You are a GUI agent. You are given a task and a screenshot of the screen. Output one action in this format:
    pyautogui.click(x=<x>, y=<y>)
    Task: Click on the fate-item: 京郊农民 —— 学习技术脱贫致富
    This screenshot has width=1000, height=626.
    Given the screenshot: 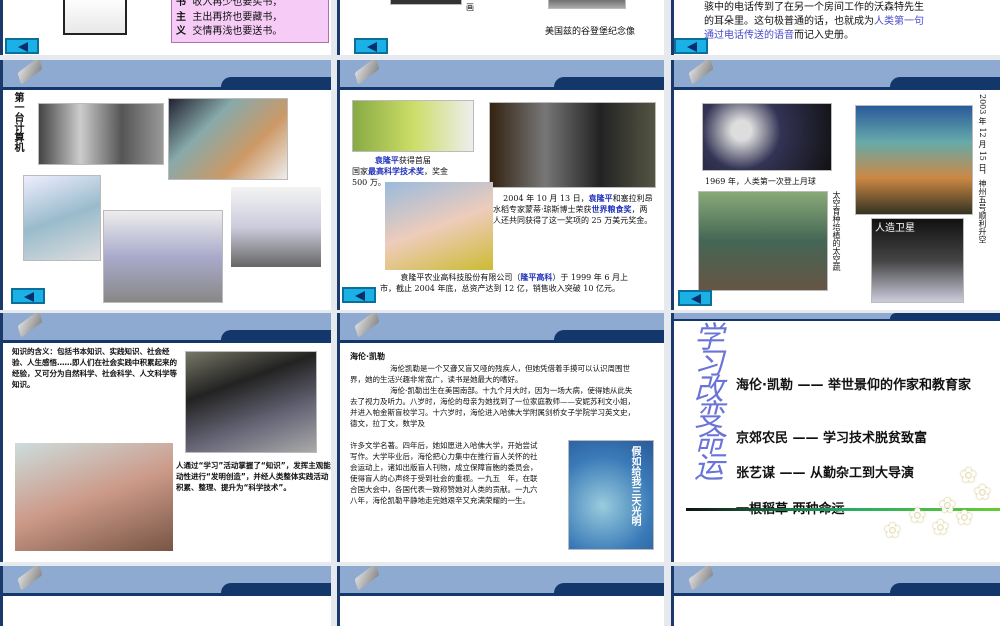 What is the action you would take?
    pyautogui.click(x=832, y=438)
    